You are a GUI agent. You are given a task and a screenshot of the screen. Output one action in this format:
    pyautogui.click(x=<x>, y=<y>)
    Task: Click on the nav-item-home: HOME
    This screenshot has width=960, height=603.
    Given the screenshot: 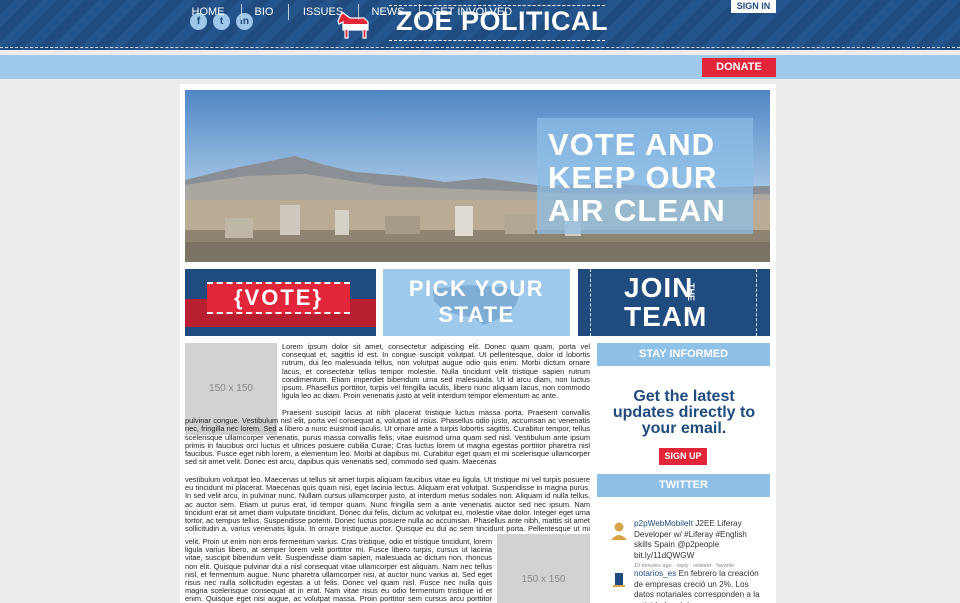 What is the action you would take?
    pyautogui.click(x=208, y=12)
    